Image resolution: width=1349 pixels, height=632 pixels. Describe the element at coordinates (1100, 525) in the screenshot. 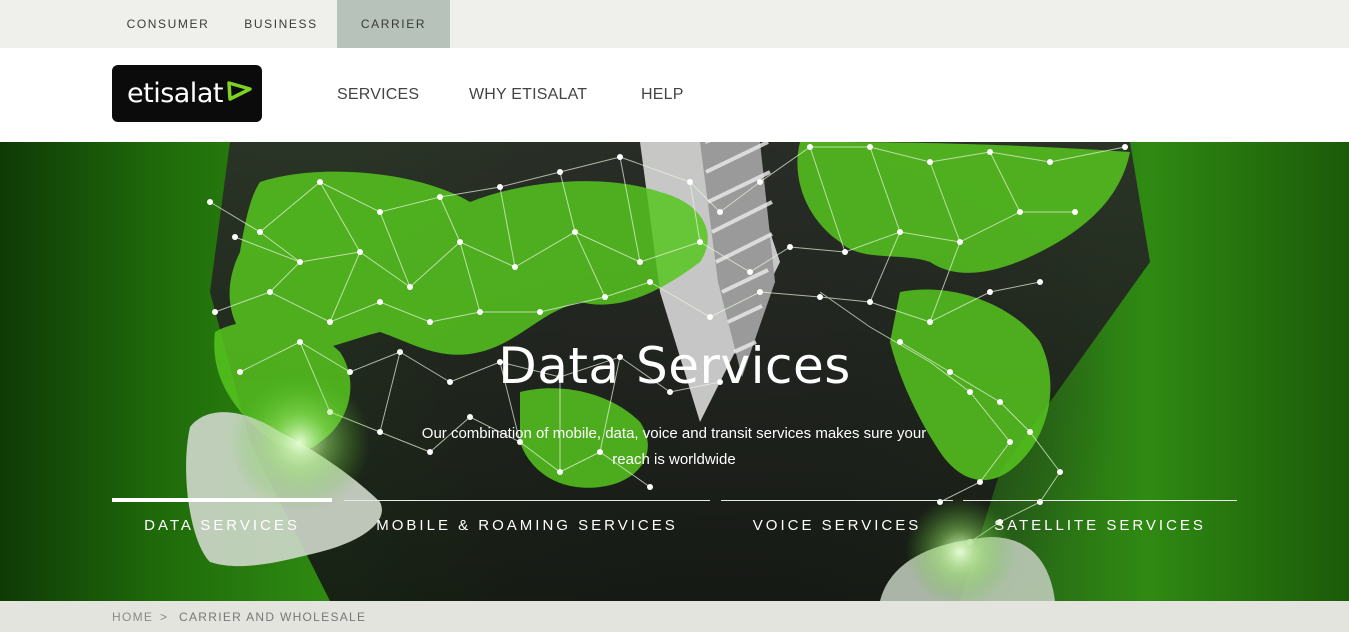

I see `tab-label: SATELLITE SERVICES` at that location.